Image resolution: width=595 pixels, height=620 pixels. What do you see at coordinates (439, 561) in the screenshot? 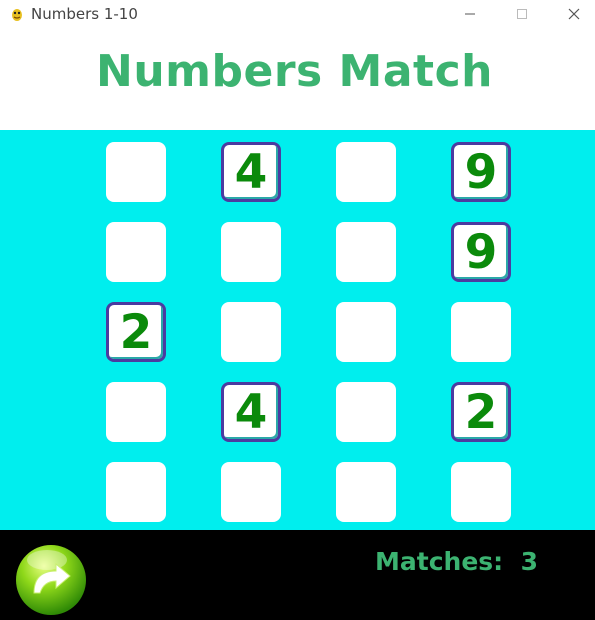
I see `matches-label: Matches:` at bounding box center [439, 561].